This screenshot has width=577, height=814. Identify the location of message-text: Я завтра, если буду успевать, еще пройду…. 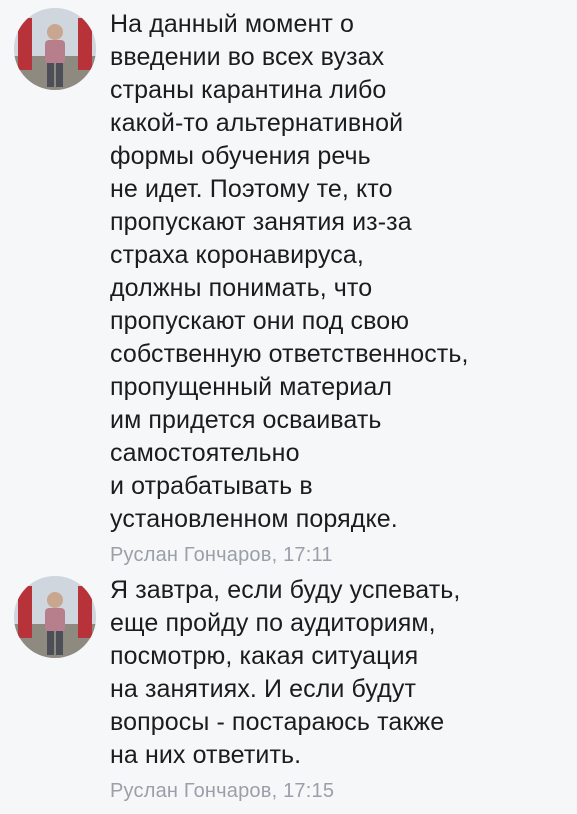
(285, 672).